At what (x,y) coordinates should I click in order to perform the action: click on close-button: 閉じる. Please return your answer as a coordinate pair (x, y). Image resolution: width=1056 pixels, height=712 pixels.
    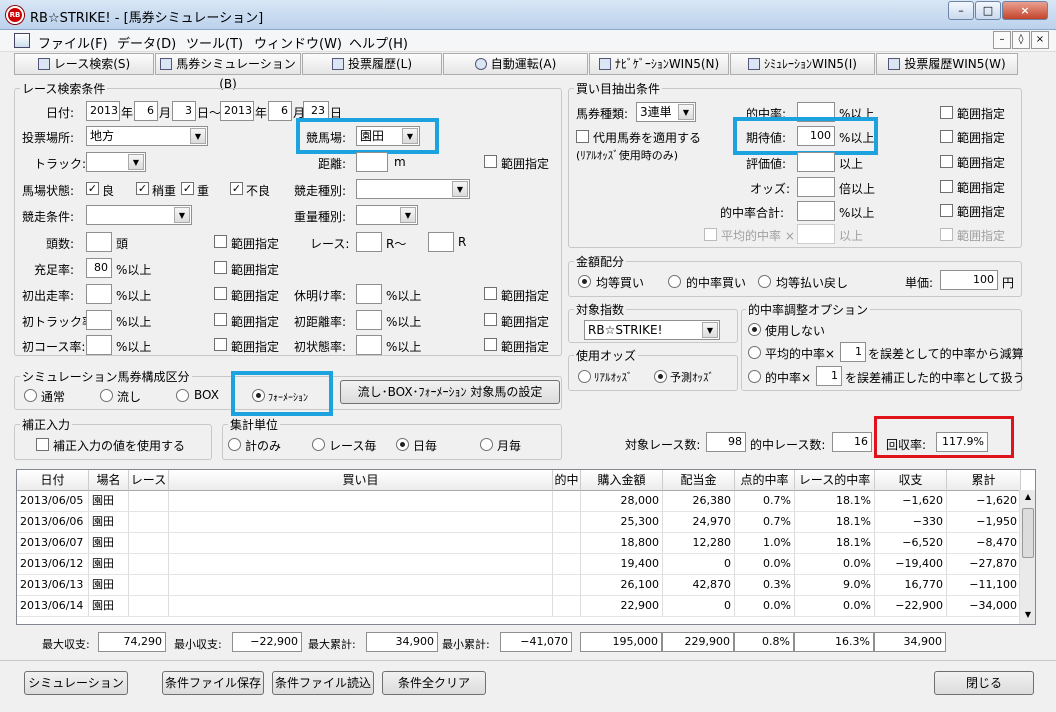
    Looking at the image, I should click on (984, 683).